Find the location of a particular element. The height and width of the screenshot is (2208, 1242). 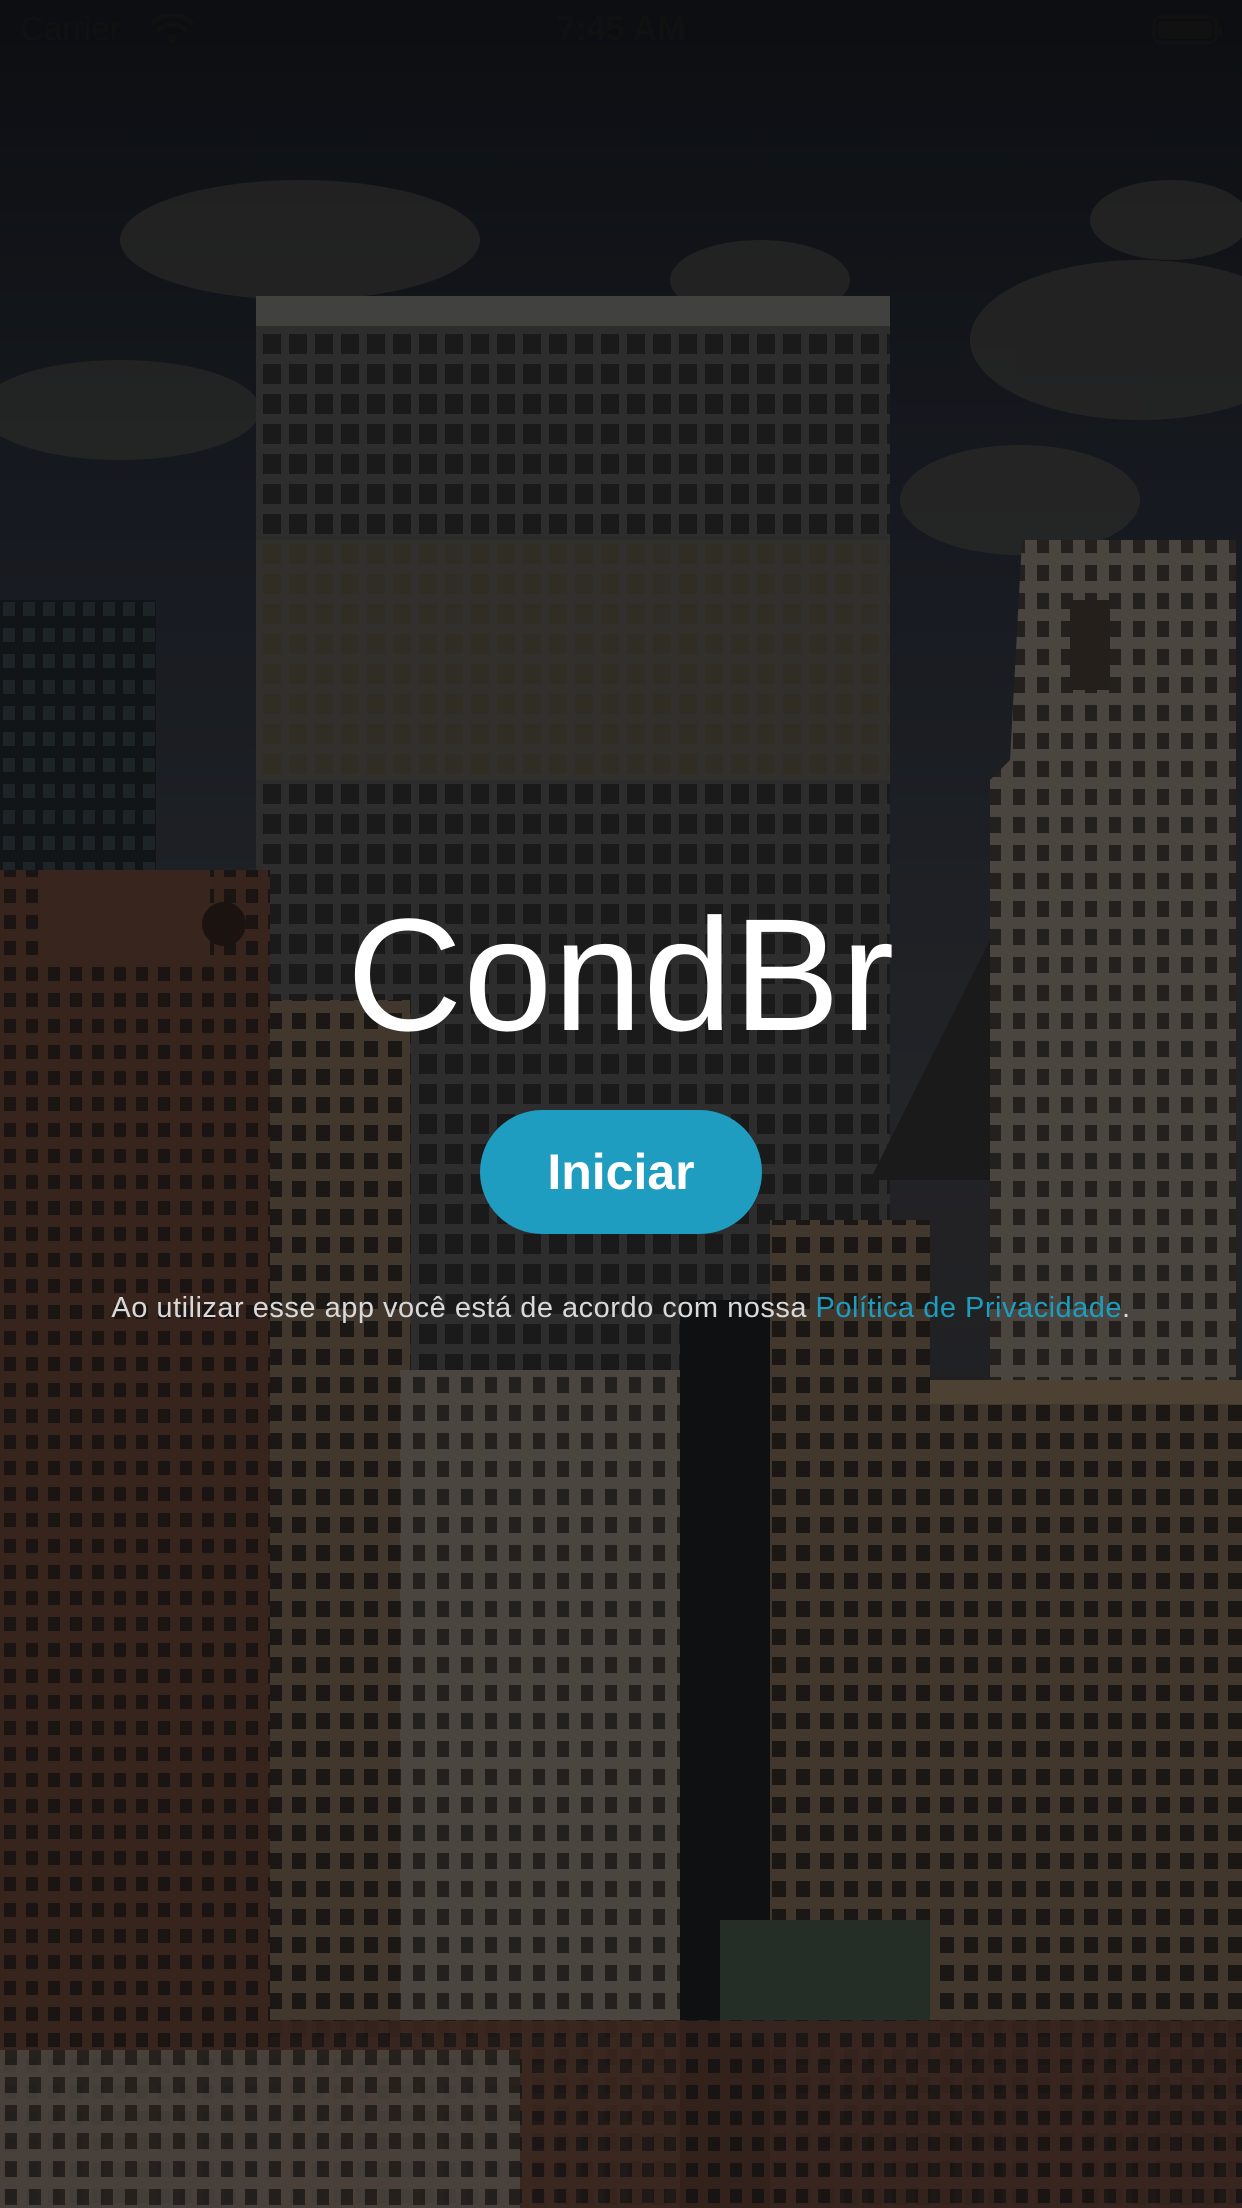

status-bar: Carrier 7:45 AM is located at coordinates (621, 30).